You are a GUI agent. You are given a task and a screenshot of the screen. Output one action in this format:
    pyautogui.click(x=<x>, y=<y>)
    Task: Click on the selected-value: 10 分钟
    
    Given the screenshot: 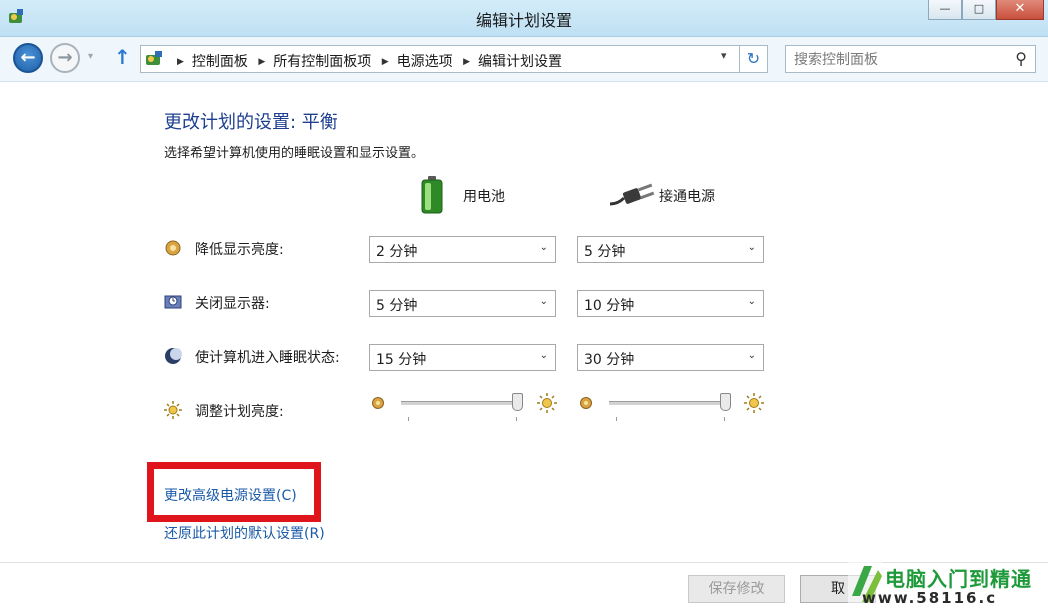 What is the action you would take?
    pyautogui.click(x=609, y=306)
    